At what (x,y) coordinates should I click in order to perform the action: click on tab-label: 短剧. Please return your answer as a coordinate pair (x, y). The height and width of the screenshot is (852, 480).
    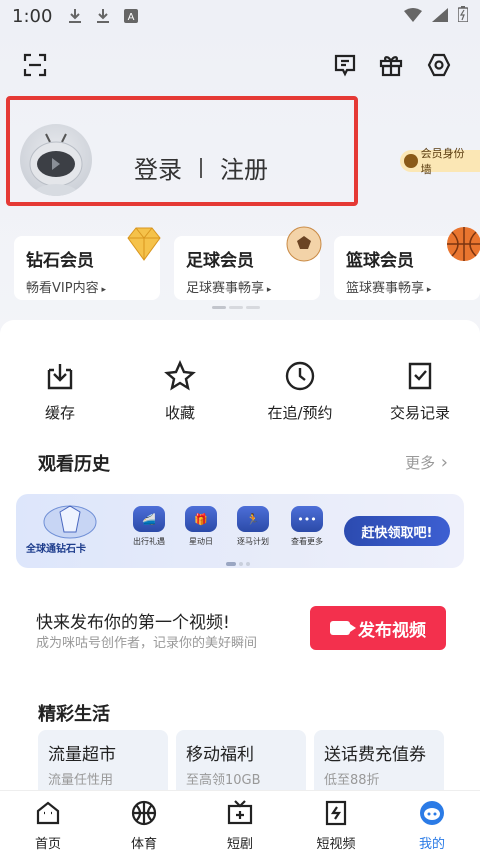
    Looking at the image, I should click on (239, 844).